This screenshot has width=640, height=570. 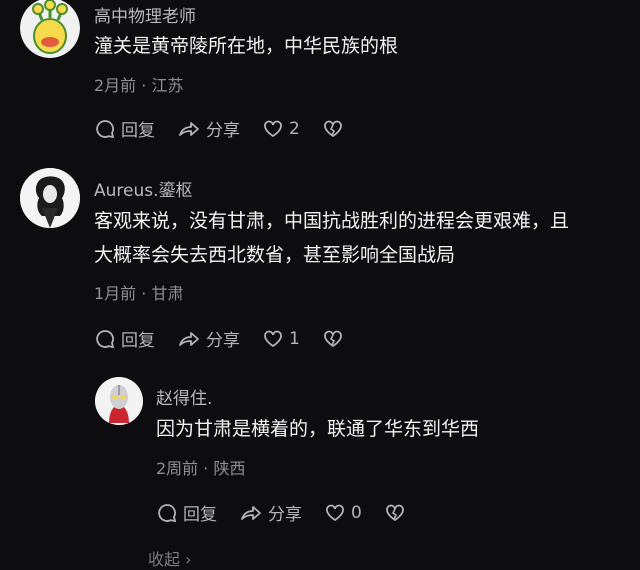 I want to click on comment-actions: 回复 分享 2, so click(x=232, y=128).